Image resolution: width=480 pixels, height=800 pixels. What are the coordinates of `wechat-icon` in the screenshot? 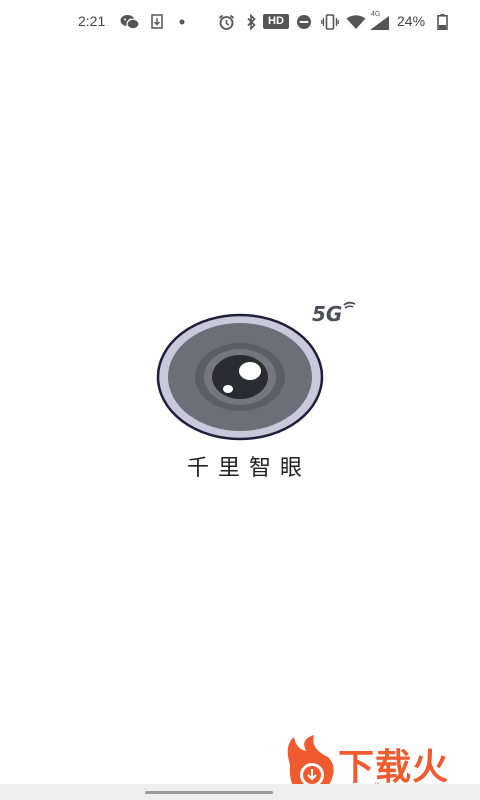 It's located at (130, 22).